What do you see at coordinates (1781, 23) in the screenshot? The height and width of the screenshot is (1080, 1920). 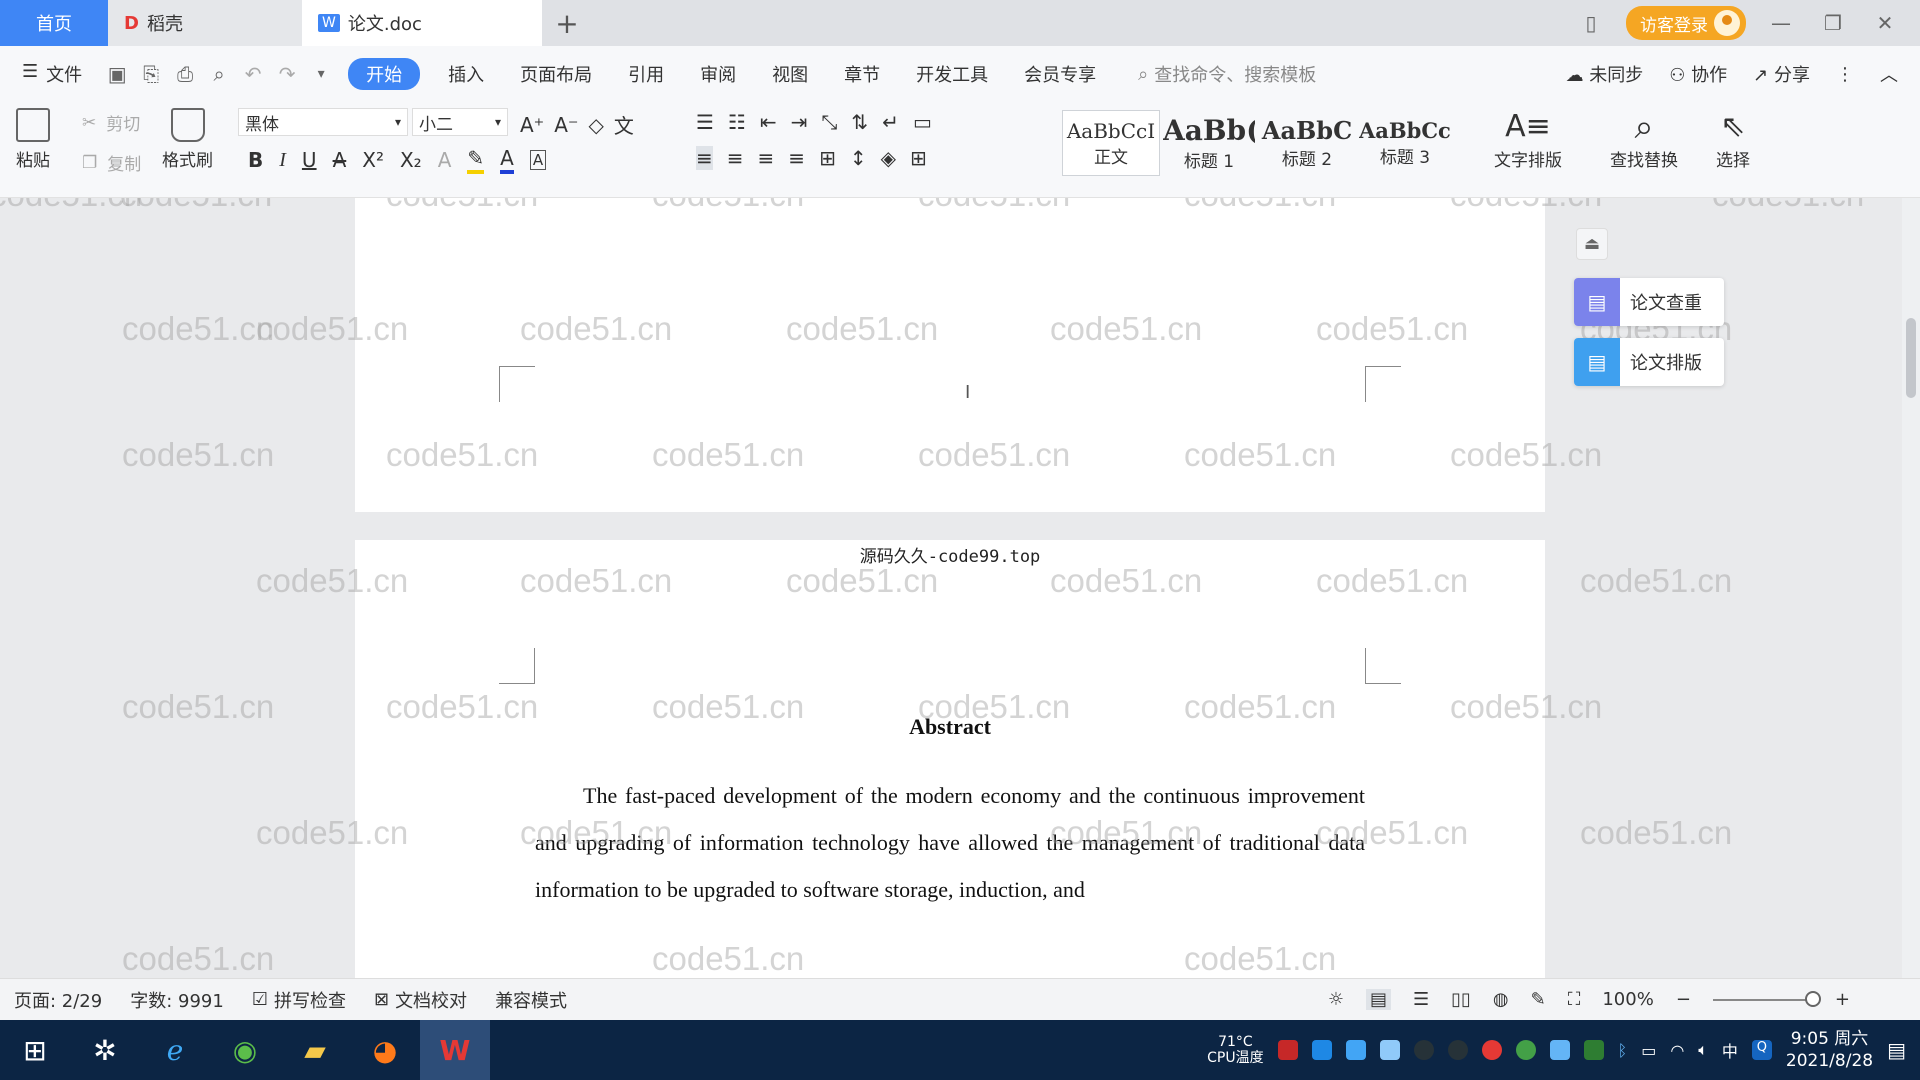 I see `minimize-icon: —` at bounding box center [1781, 23].